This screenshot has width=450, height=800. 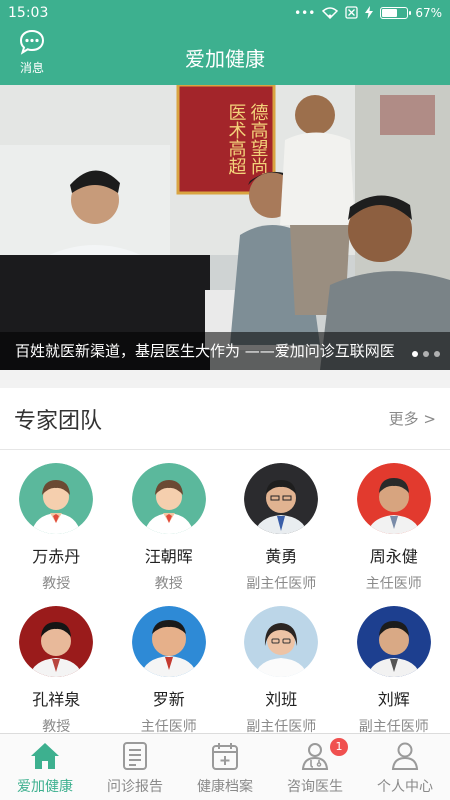 I want to click on status-bar: 15:03 ••• 67%, so click(x=225, y=12).